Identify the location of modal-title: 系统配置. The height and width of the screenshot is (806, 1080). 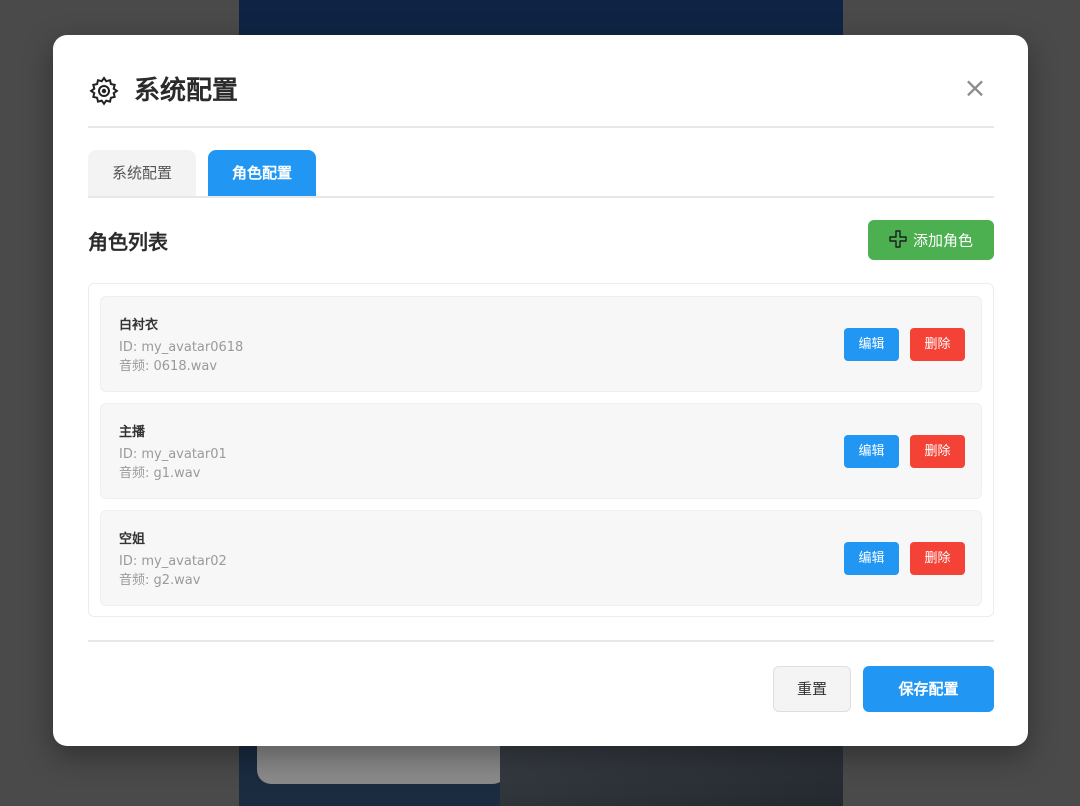
(186, 91).